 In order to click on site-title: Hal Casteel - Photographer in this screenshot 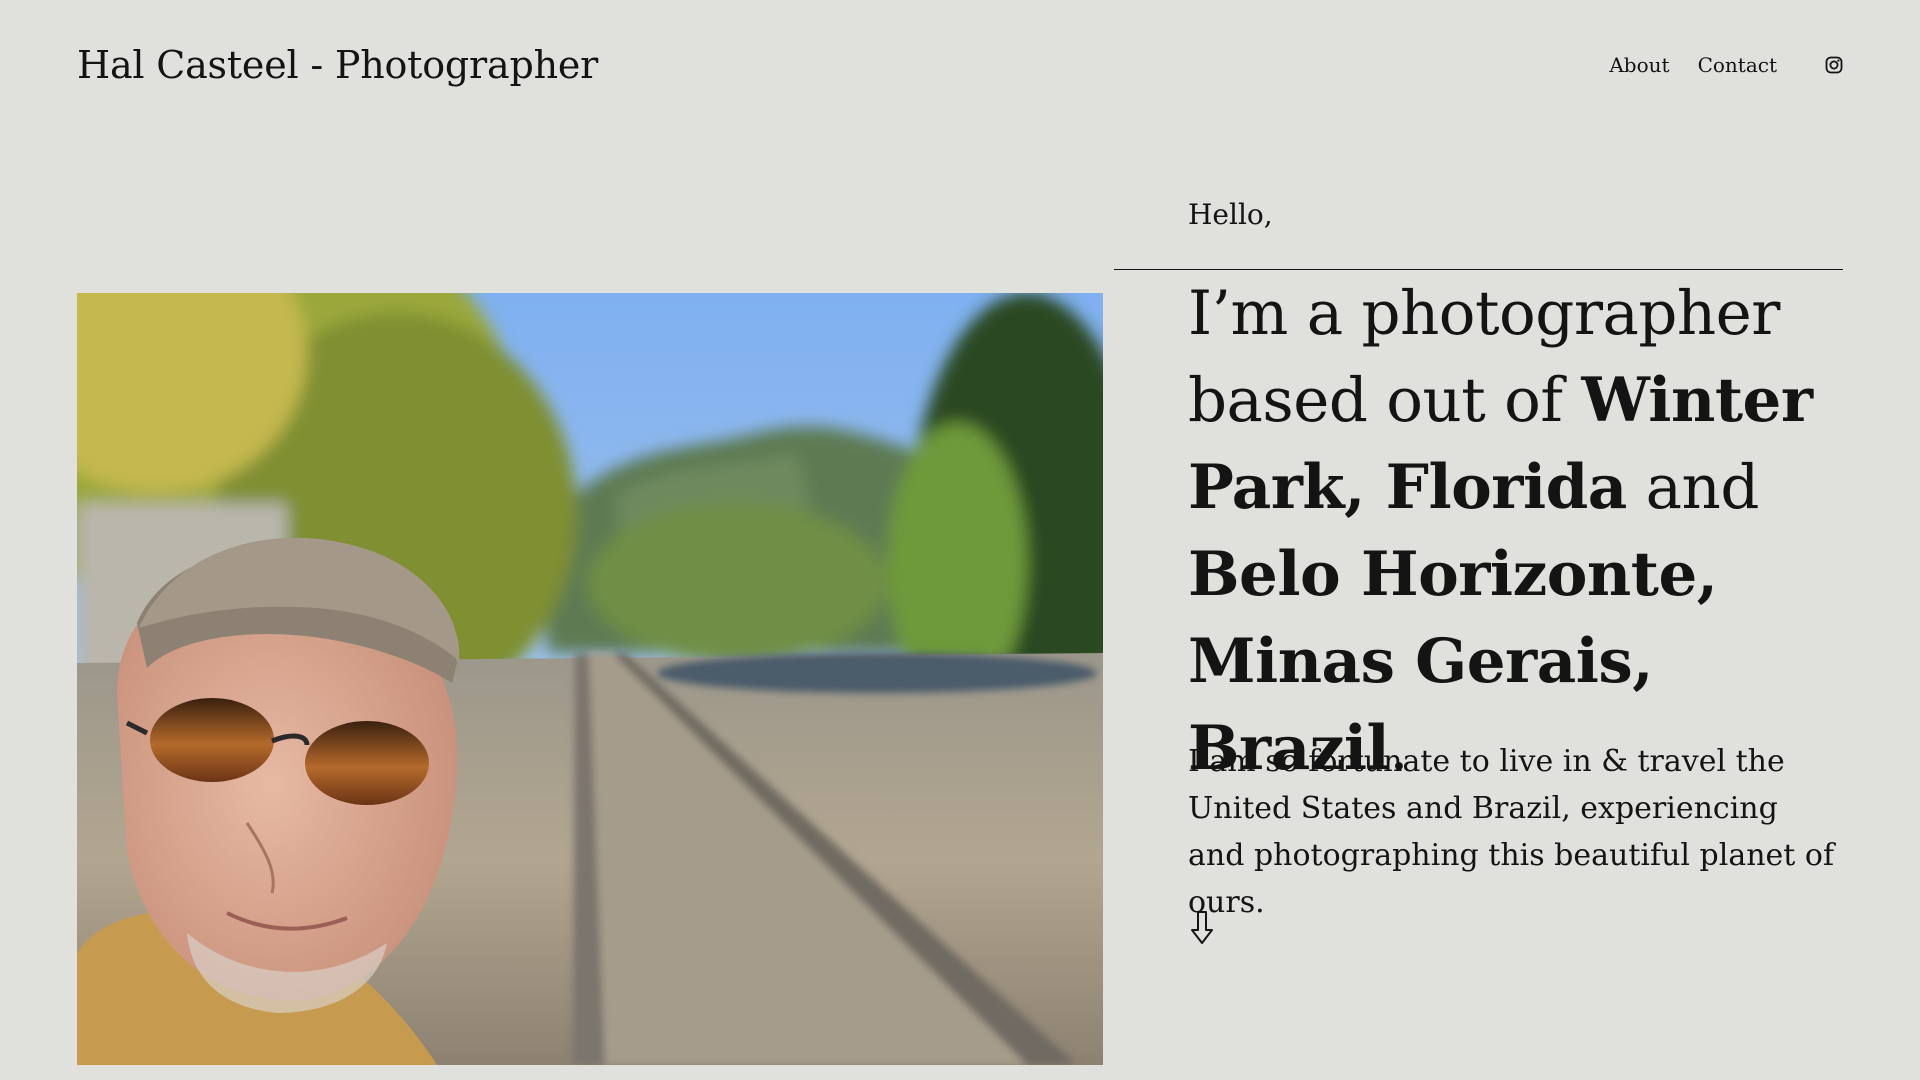, I will do `click(337, 65)`.